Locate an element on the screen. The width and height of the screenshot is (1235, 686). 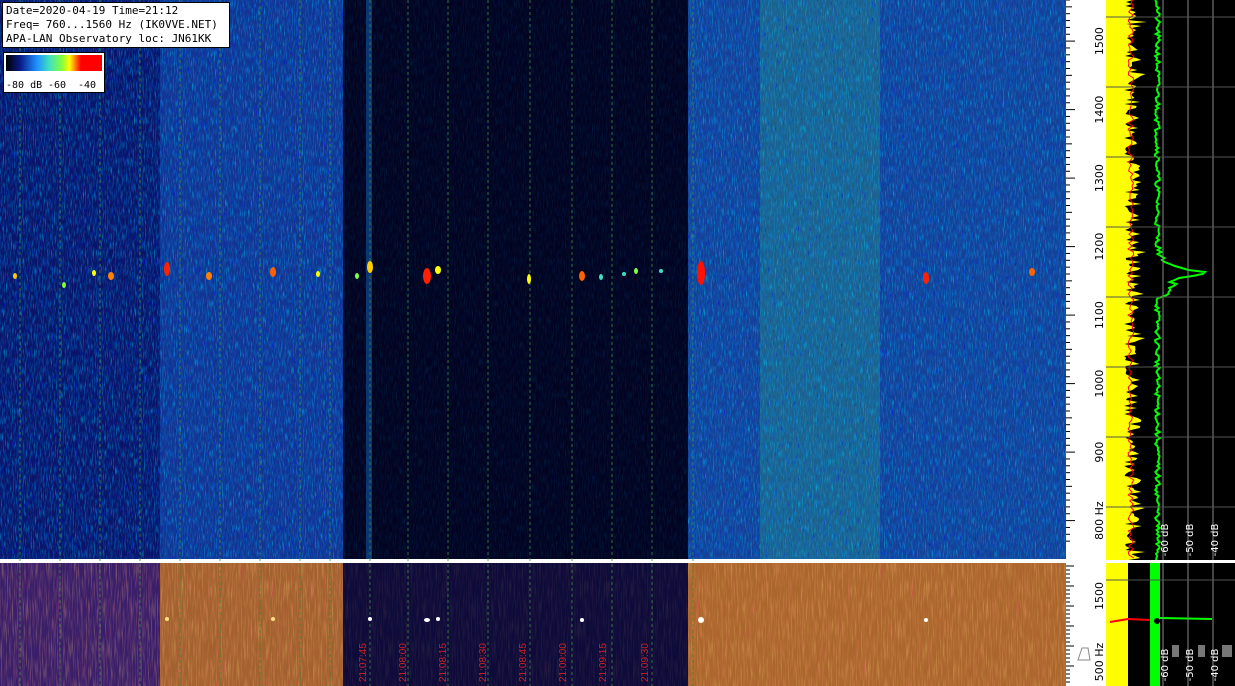
freq-label: 1200 is located at coordinates (1099, 247).